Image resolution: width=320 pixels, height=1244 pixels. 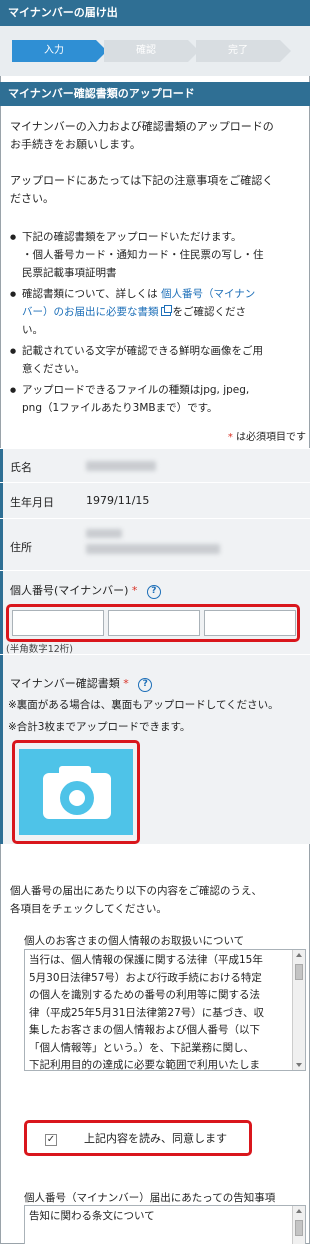 What do you see at coordinates (21, 467) in the screenshot?
I see `name-label: 氏名` at bounding box center [21, 467].